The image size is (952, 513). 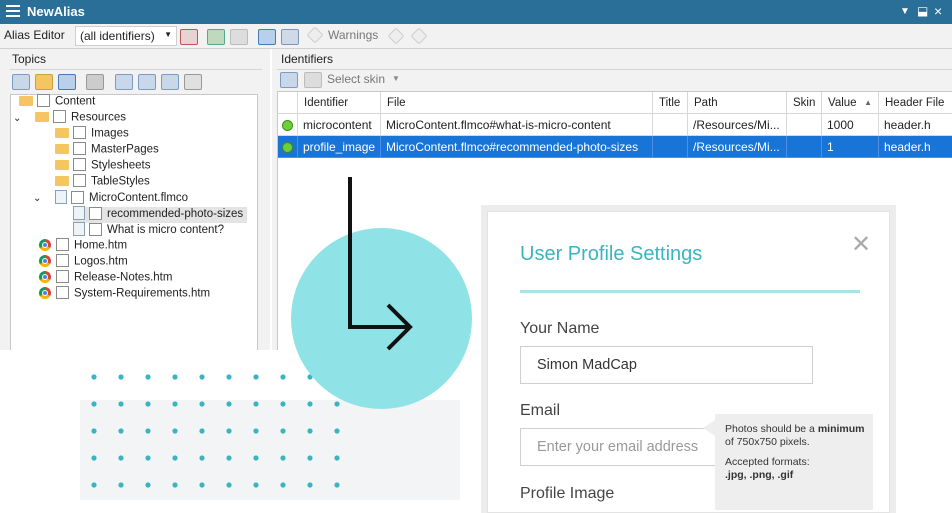 I want to click on tree-item: Stylesheets, so click(x=102, y=166).